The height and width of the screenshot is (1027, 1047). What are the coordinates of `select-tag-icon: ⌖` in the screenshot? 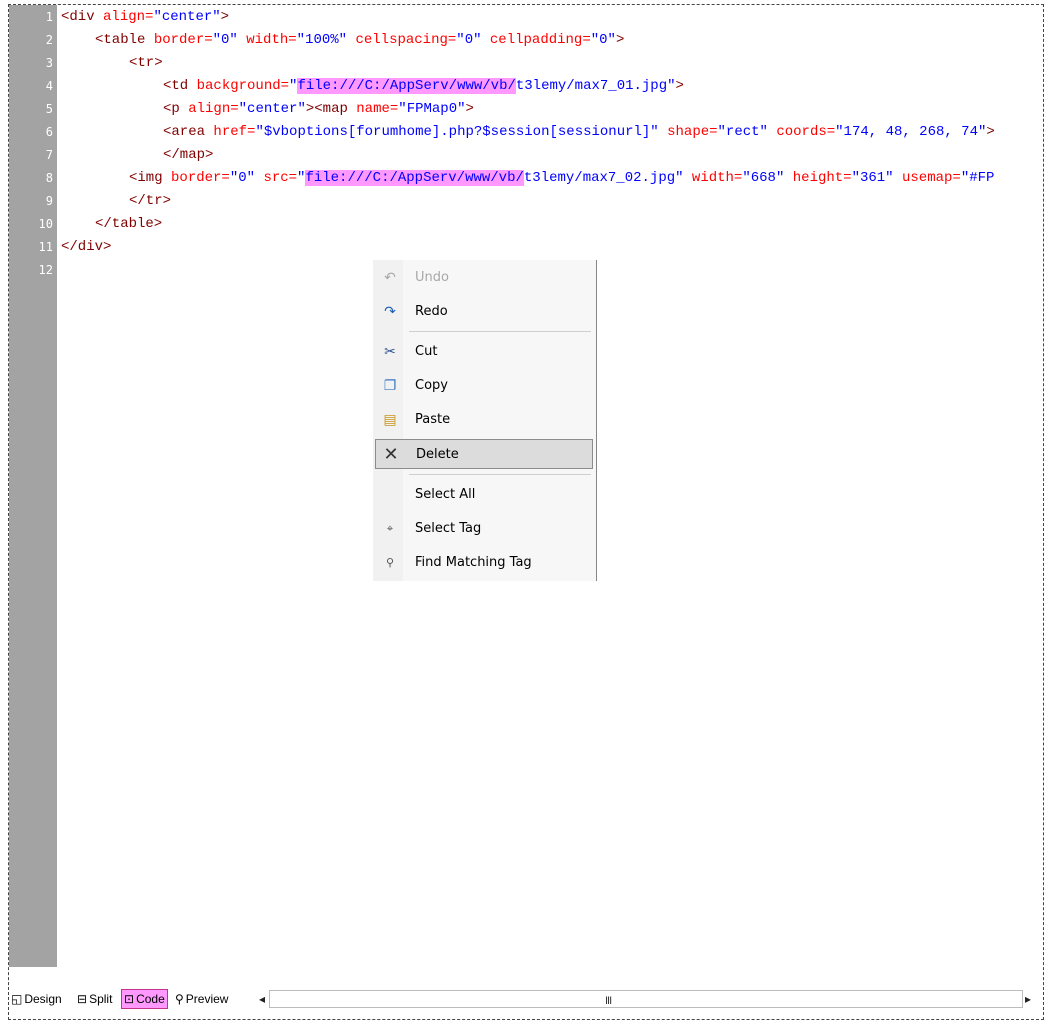 It's located at (390, 528).